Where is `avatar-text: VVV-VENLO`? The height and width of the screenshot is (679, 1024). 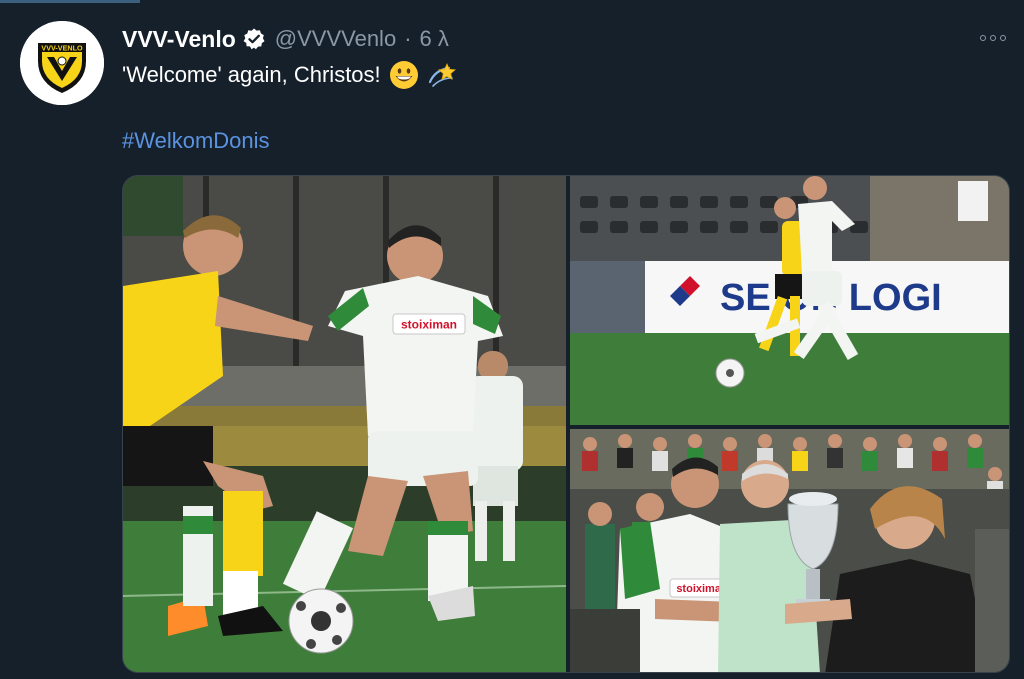
avatar-text: VVV-VENLO is located at coordinates (62, 48).